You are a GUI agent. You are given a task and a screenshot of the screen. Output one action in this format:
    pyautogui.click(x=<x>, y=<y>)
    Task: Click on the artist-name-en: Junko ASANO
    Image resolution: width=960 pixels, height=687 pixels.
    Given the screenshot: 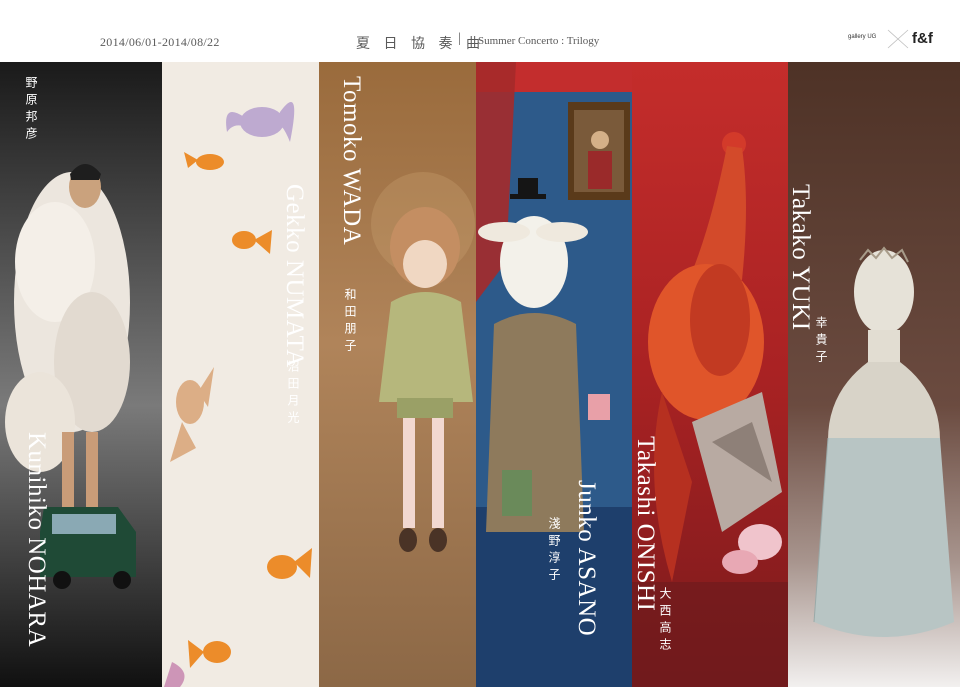 What is the action you would take?
    pyautogui.click(x=586, y=558)
    